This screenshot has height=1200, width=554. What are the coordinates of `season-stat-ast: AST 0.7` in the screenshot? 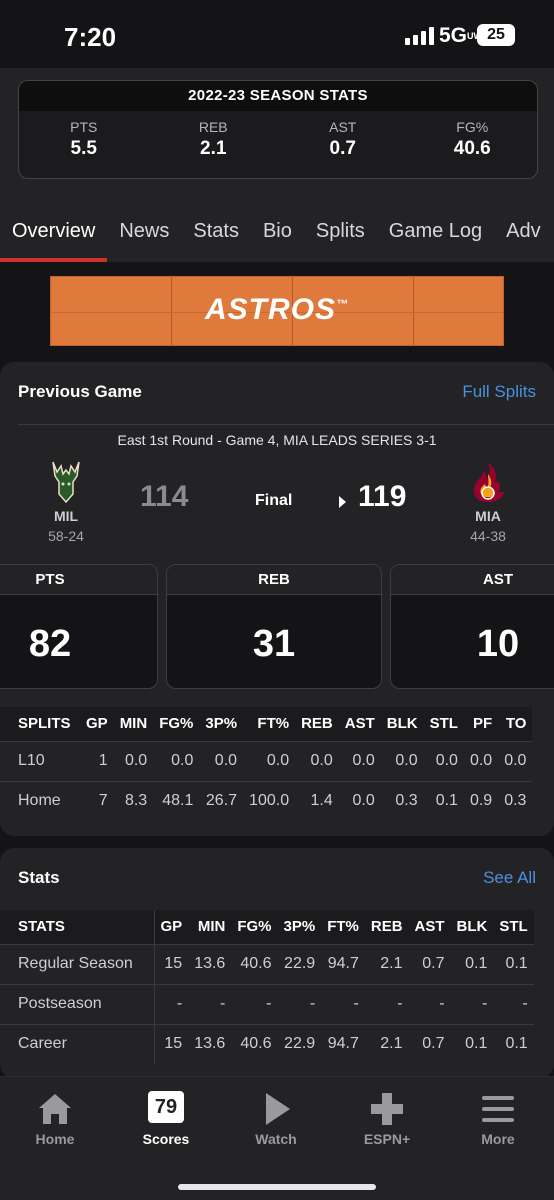 It's located at (343, 139).